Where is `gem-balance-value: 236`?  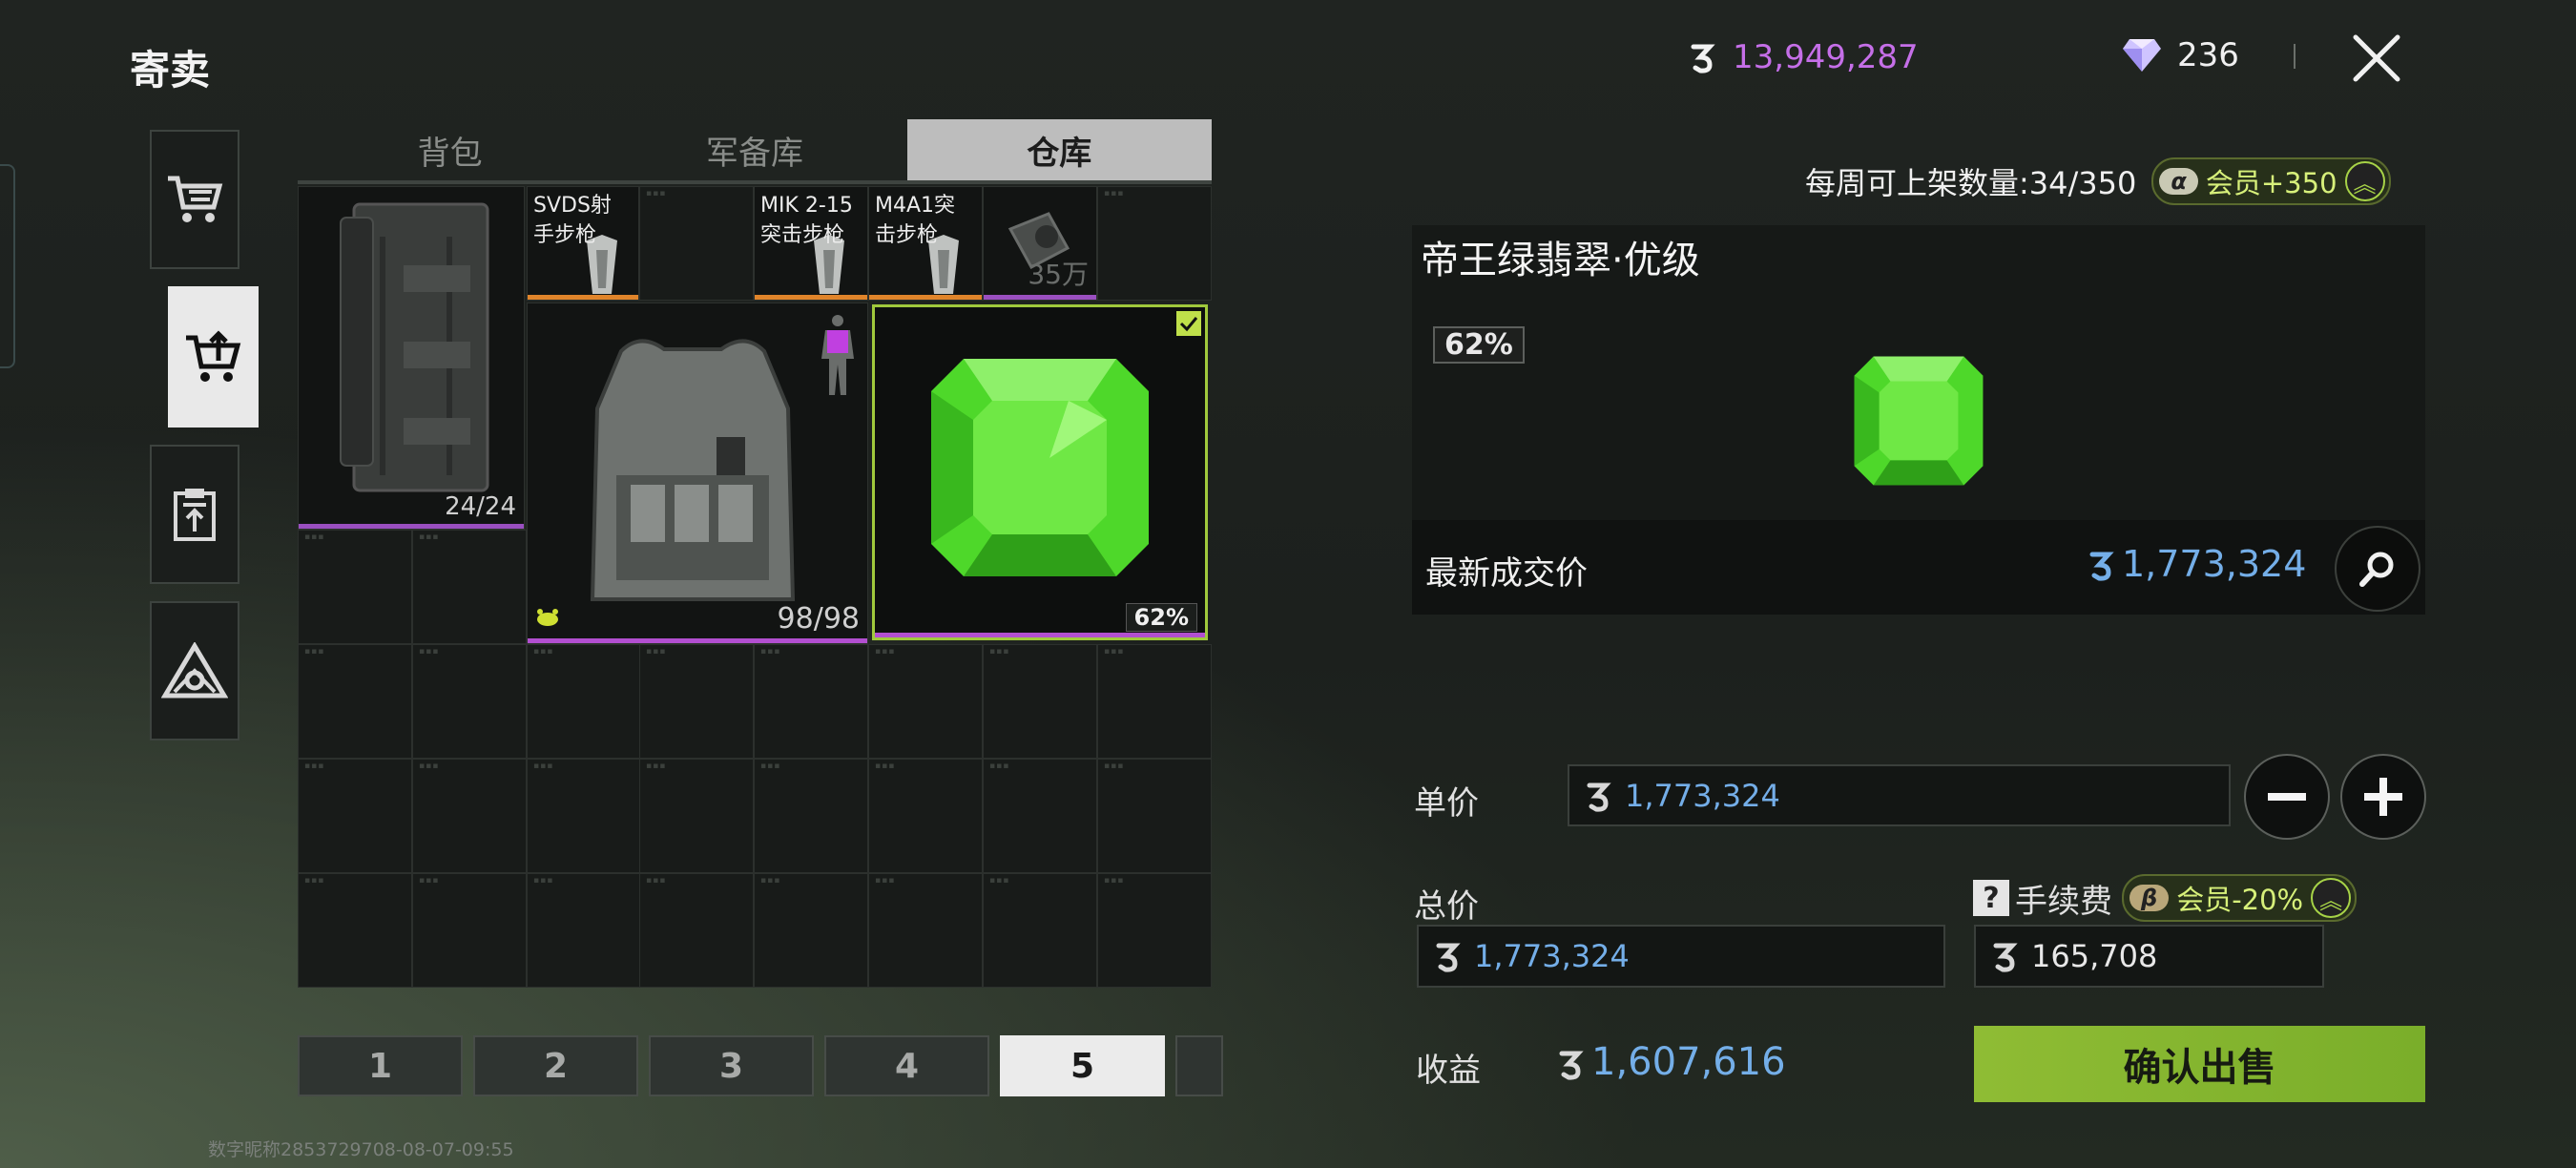
gem-balance-value: 236 is located at coordinates (2208, 55).